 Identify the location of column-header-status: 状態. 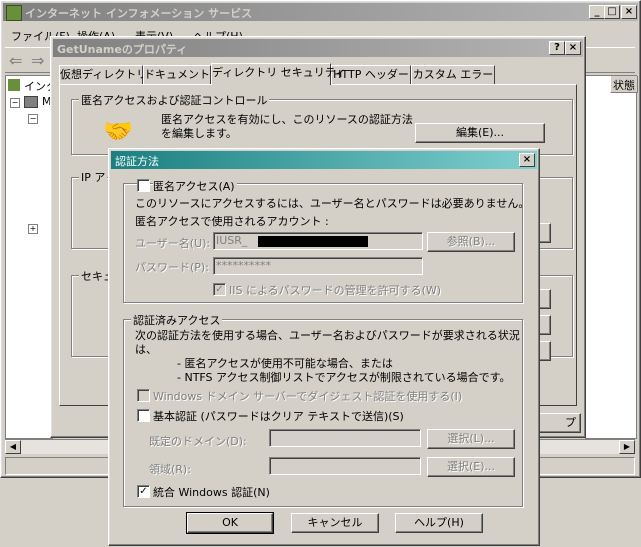
(624, 84).